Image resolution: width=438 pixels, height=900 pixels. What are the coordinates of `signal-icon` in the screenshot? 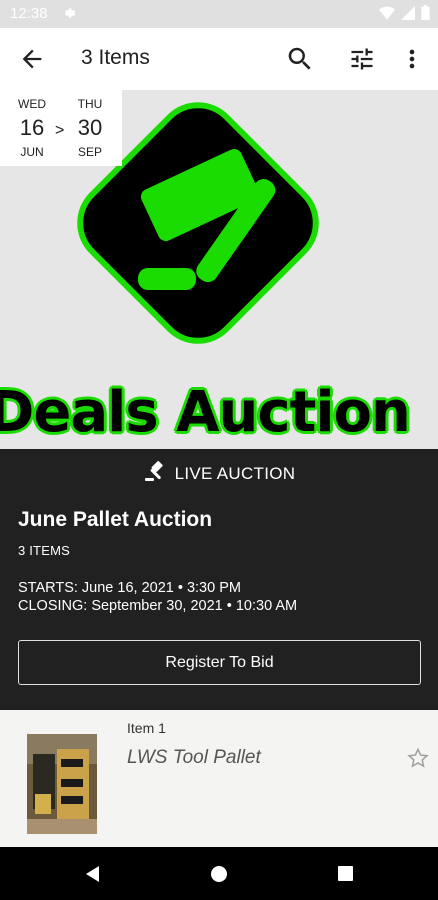 It's located at (408, 15).